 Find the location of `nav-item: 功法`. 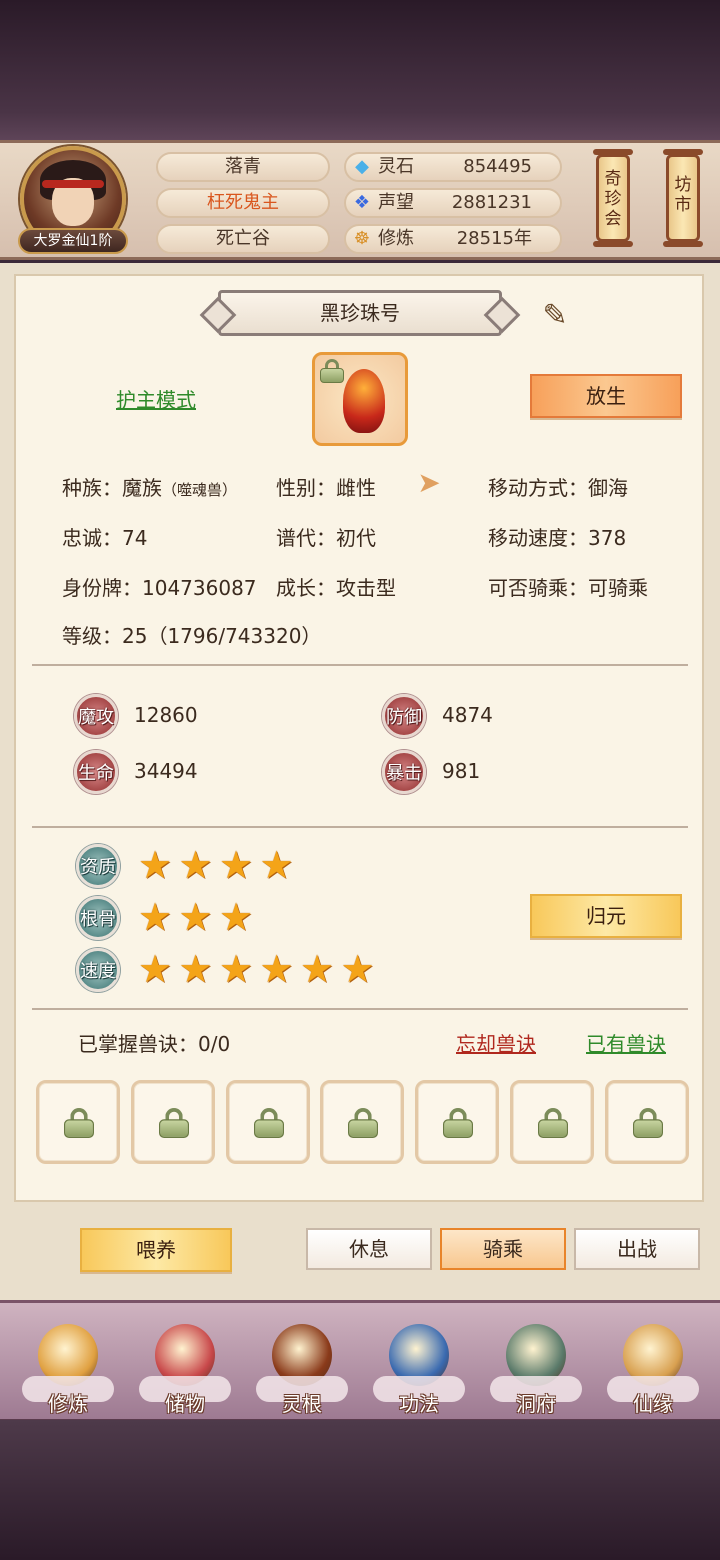

nav-item: 功法 is located at coordinates (419, 1368).